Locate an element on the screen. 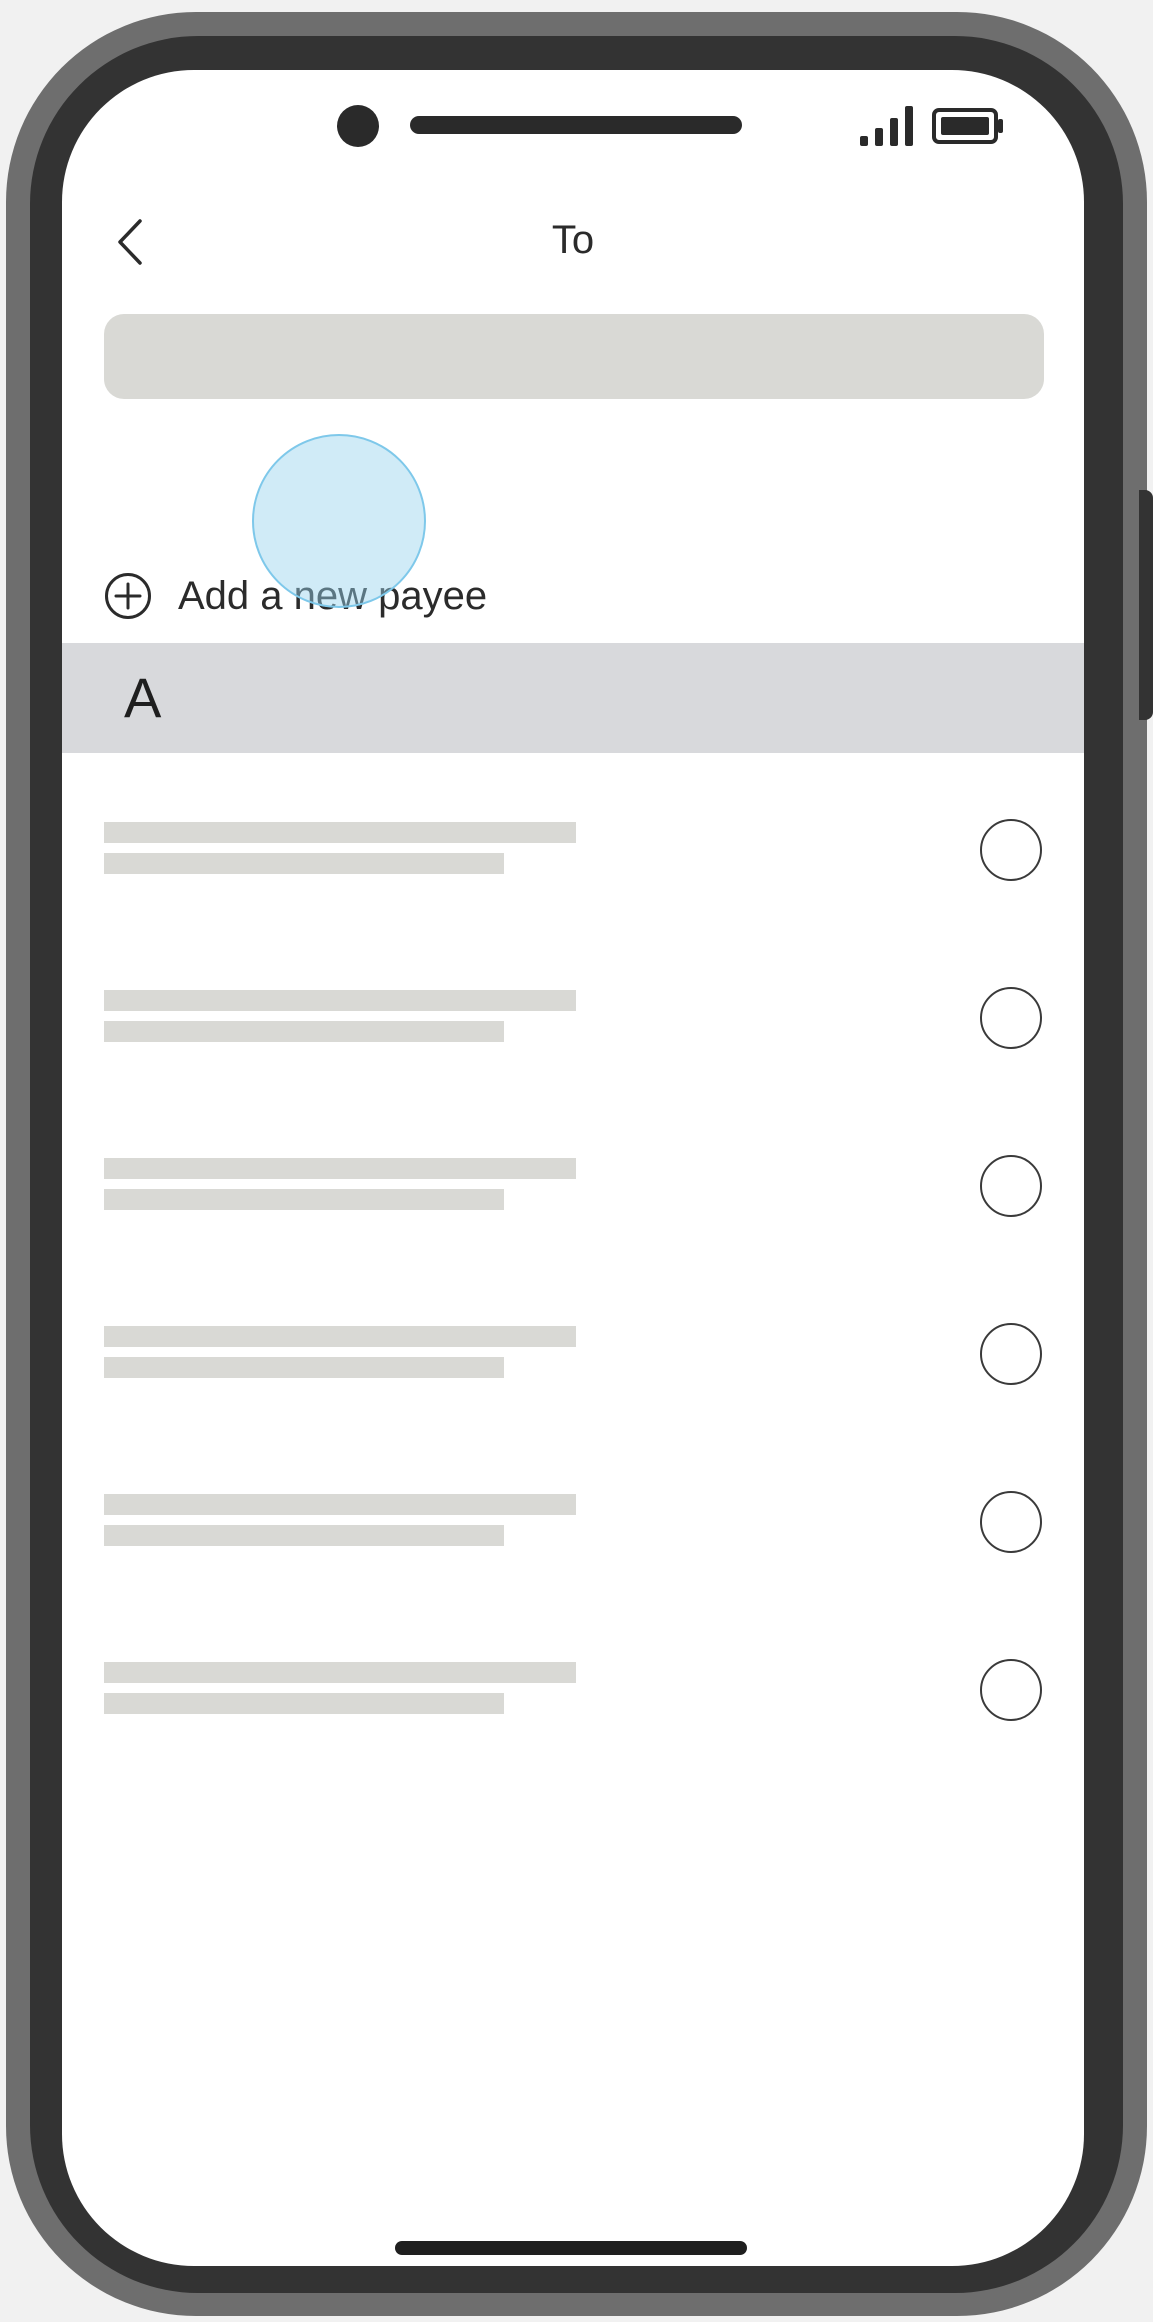 The width and height of the screenshot is (1153, 2322). section-header: A is located at coordinates (573, 698).